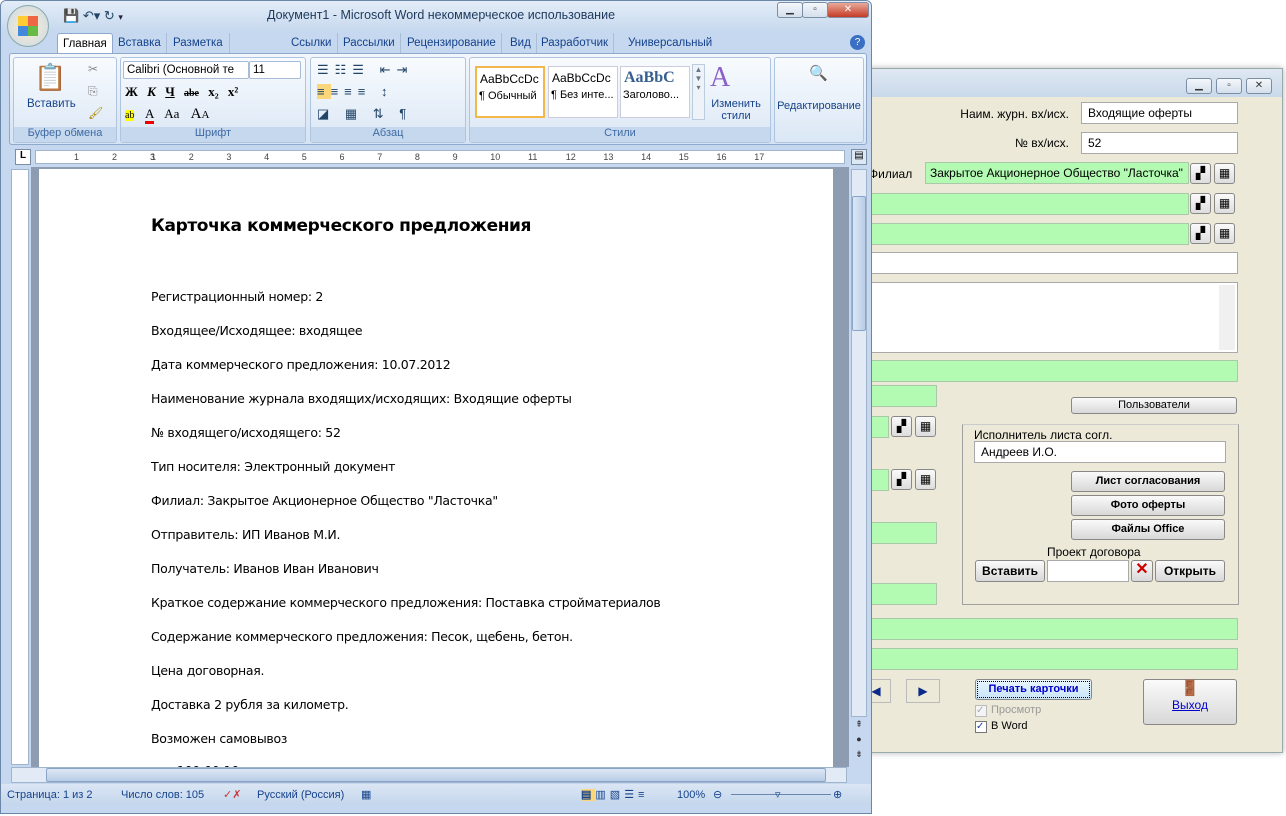 The height and width of the screenshot is (816, 1286). What do you see at coordinates (717, 795) in the screenshot?
I see `zoom-out-icon: ⊖` at bounding box center [717, 795].